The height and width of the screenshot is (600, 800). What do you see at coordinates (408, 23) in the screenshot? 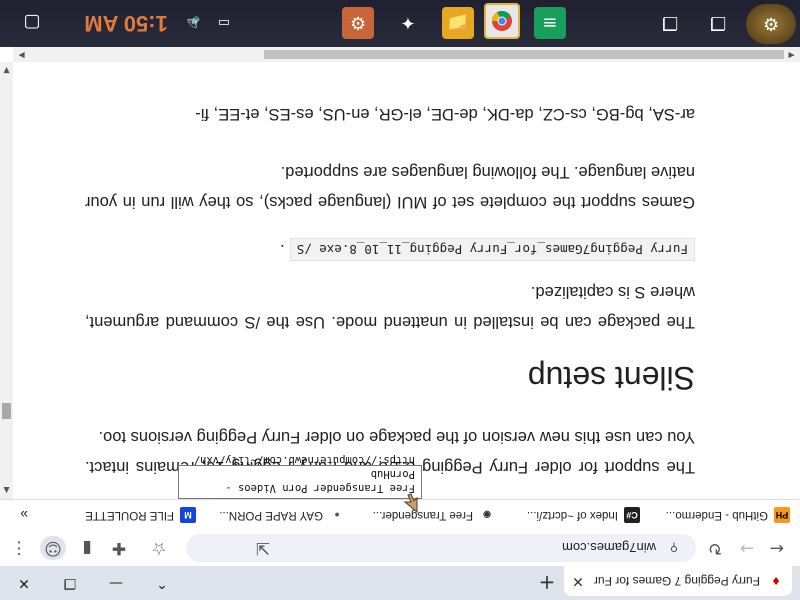
I see `network-app-icon: ✦` at bounding box center [408, 23].